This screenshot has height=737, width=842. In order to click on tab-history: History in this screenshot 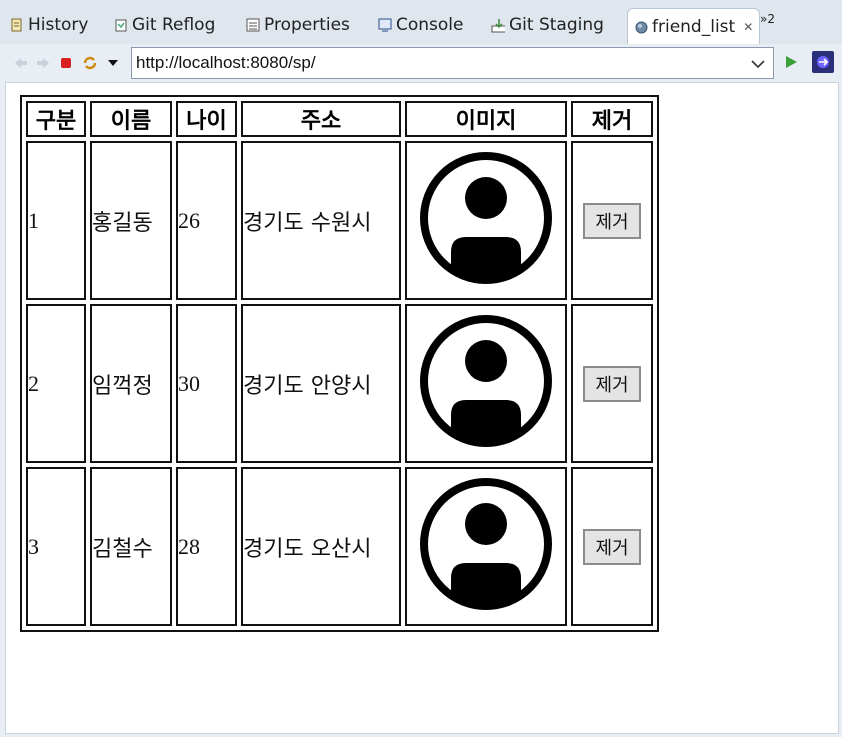, I will do `click(49, 25)`.